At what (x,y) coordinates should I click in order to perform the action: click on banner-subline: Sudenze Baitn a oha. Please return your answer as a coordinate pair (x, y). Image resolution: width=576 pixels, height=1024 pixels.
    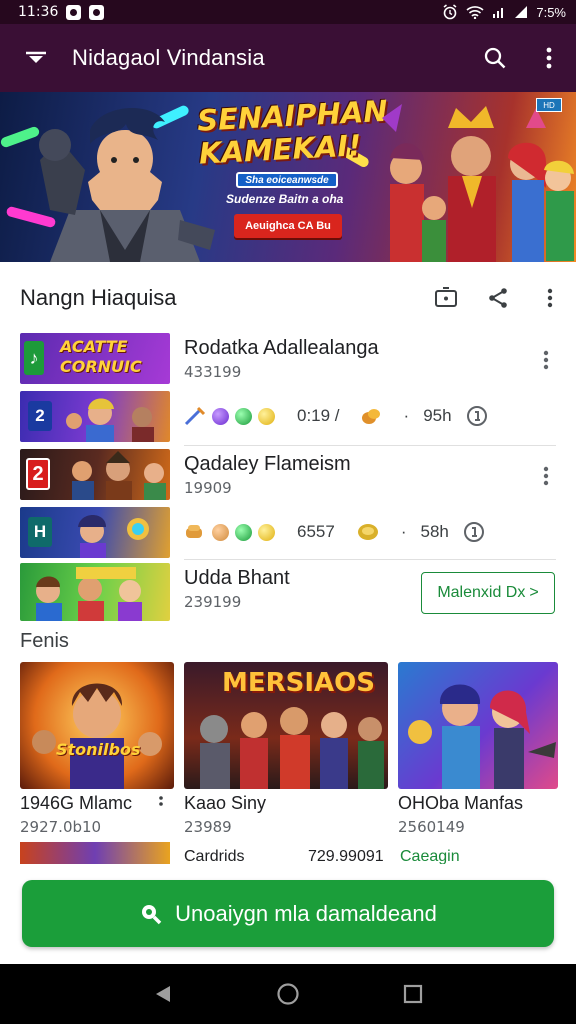
    Looking at the image, I should click on (285, 199).